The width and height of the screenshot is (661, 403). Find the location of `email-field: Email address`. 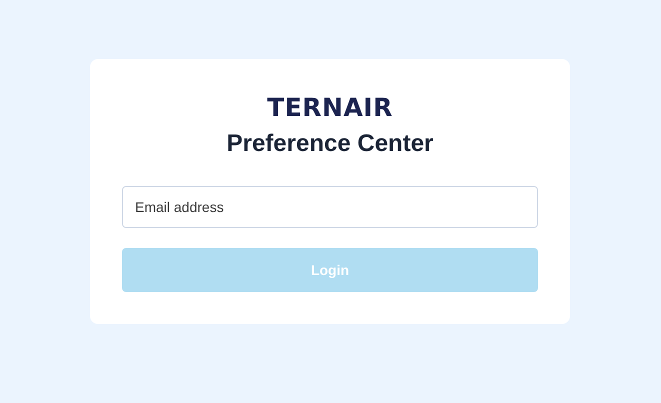

email-field: Email address is located at coordinates (330, 207).